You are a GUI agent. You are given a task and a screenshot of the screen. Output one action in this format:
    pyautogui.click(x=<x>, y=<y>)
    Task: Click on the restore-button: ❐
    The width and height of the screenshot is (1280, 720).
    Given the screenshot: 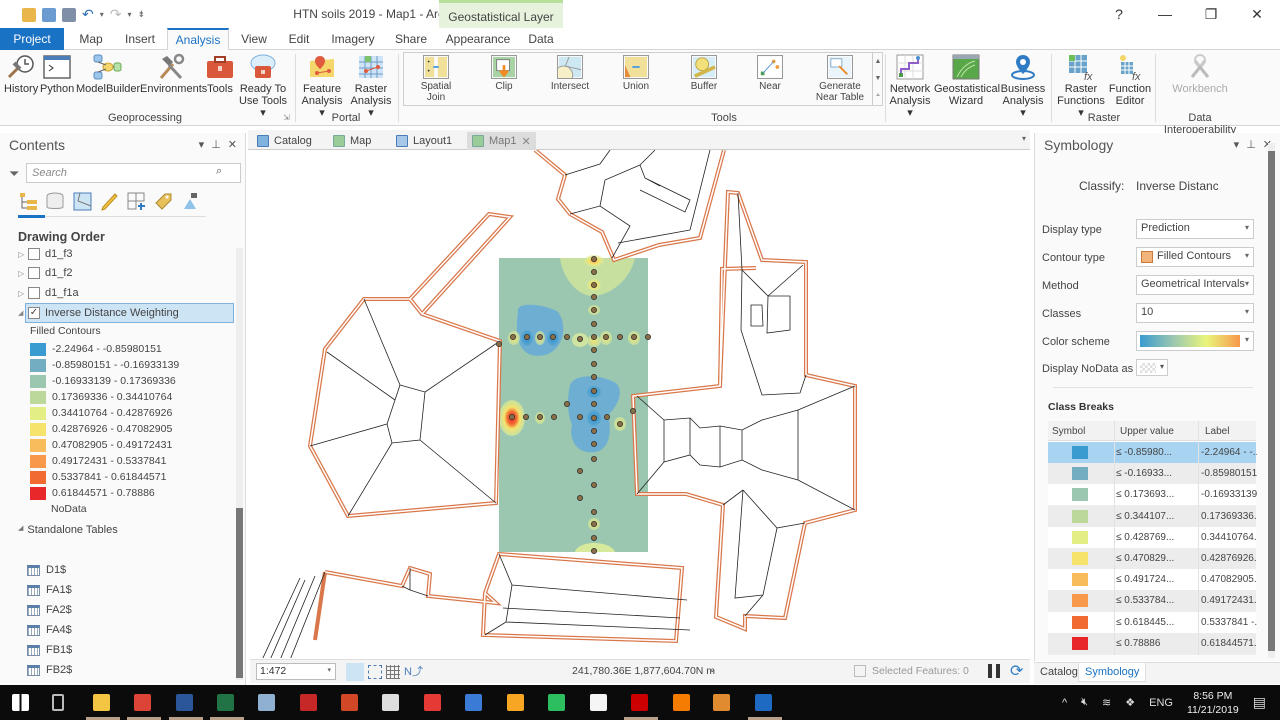 What is the action you would take?
    pyautogui.click(x=1211, y=14)
    